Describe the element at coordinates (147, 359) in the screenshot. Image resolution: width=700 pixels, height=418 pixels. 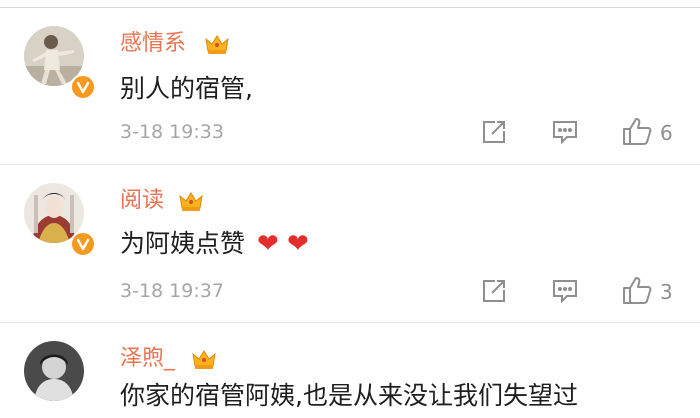
I see `username: 泽煦_` at that location.